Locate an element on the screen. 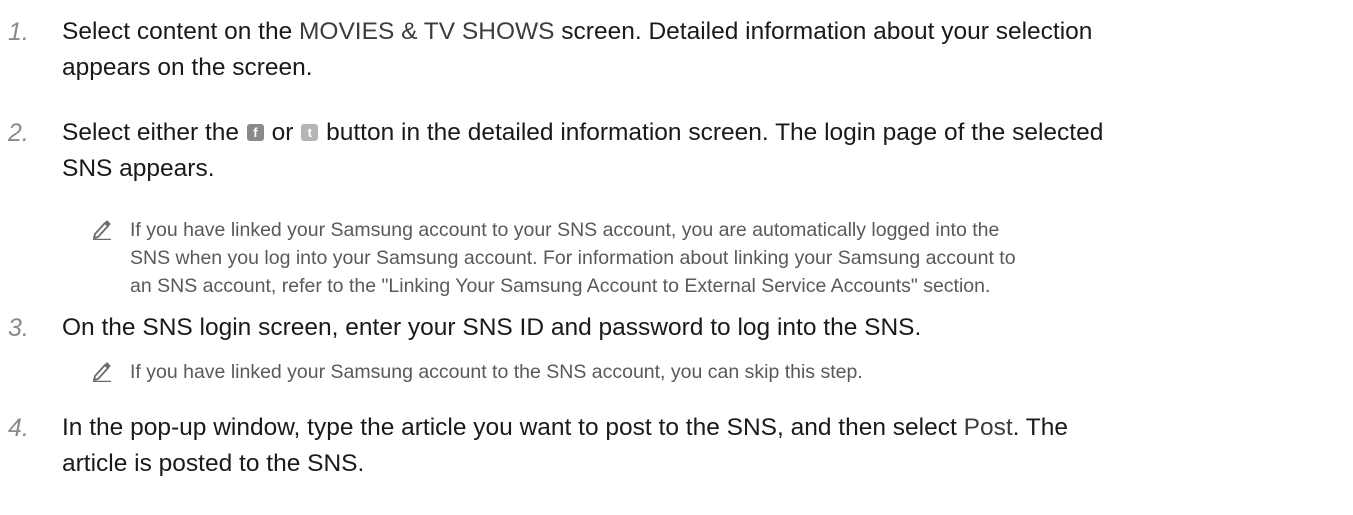 This screenshot has height=515, width=1353. step-text-part: . The is located at coordinates (1040, 427).